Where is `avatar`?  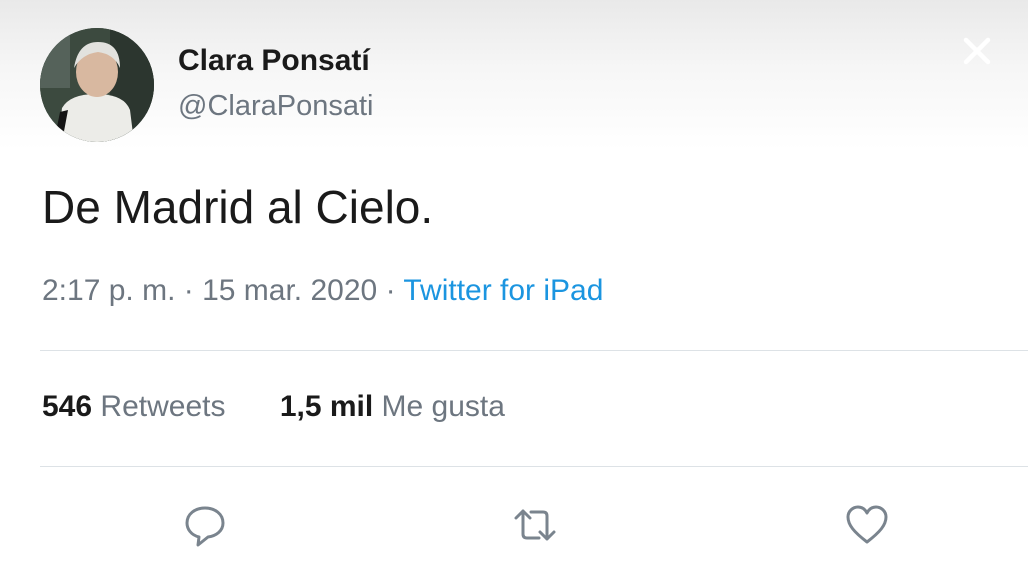
avatar is located at coordinates (97, 85).